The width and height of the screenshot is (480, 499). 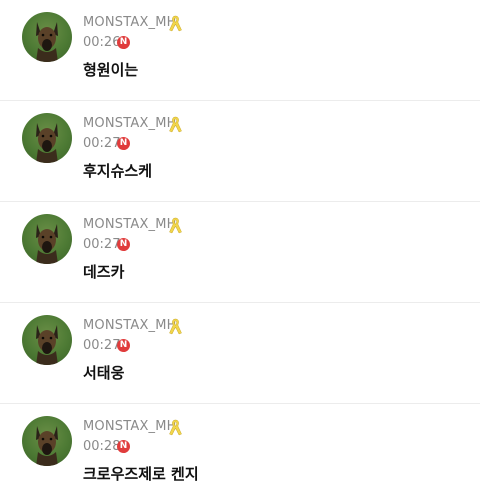 I want to click on message-text: 형원이는, so click(x=111, y=70).